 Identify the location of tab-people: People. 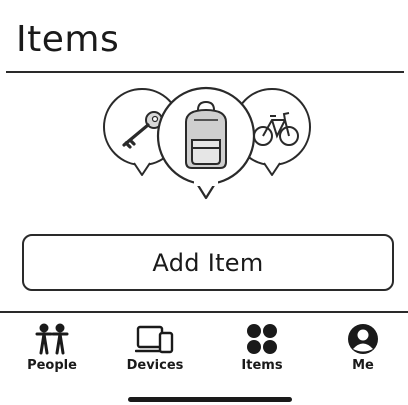
(52, 347).